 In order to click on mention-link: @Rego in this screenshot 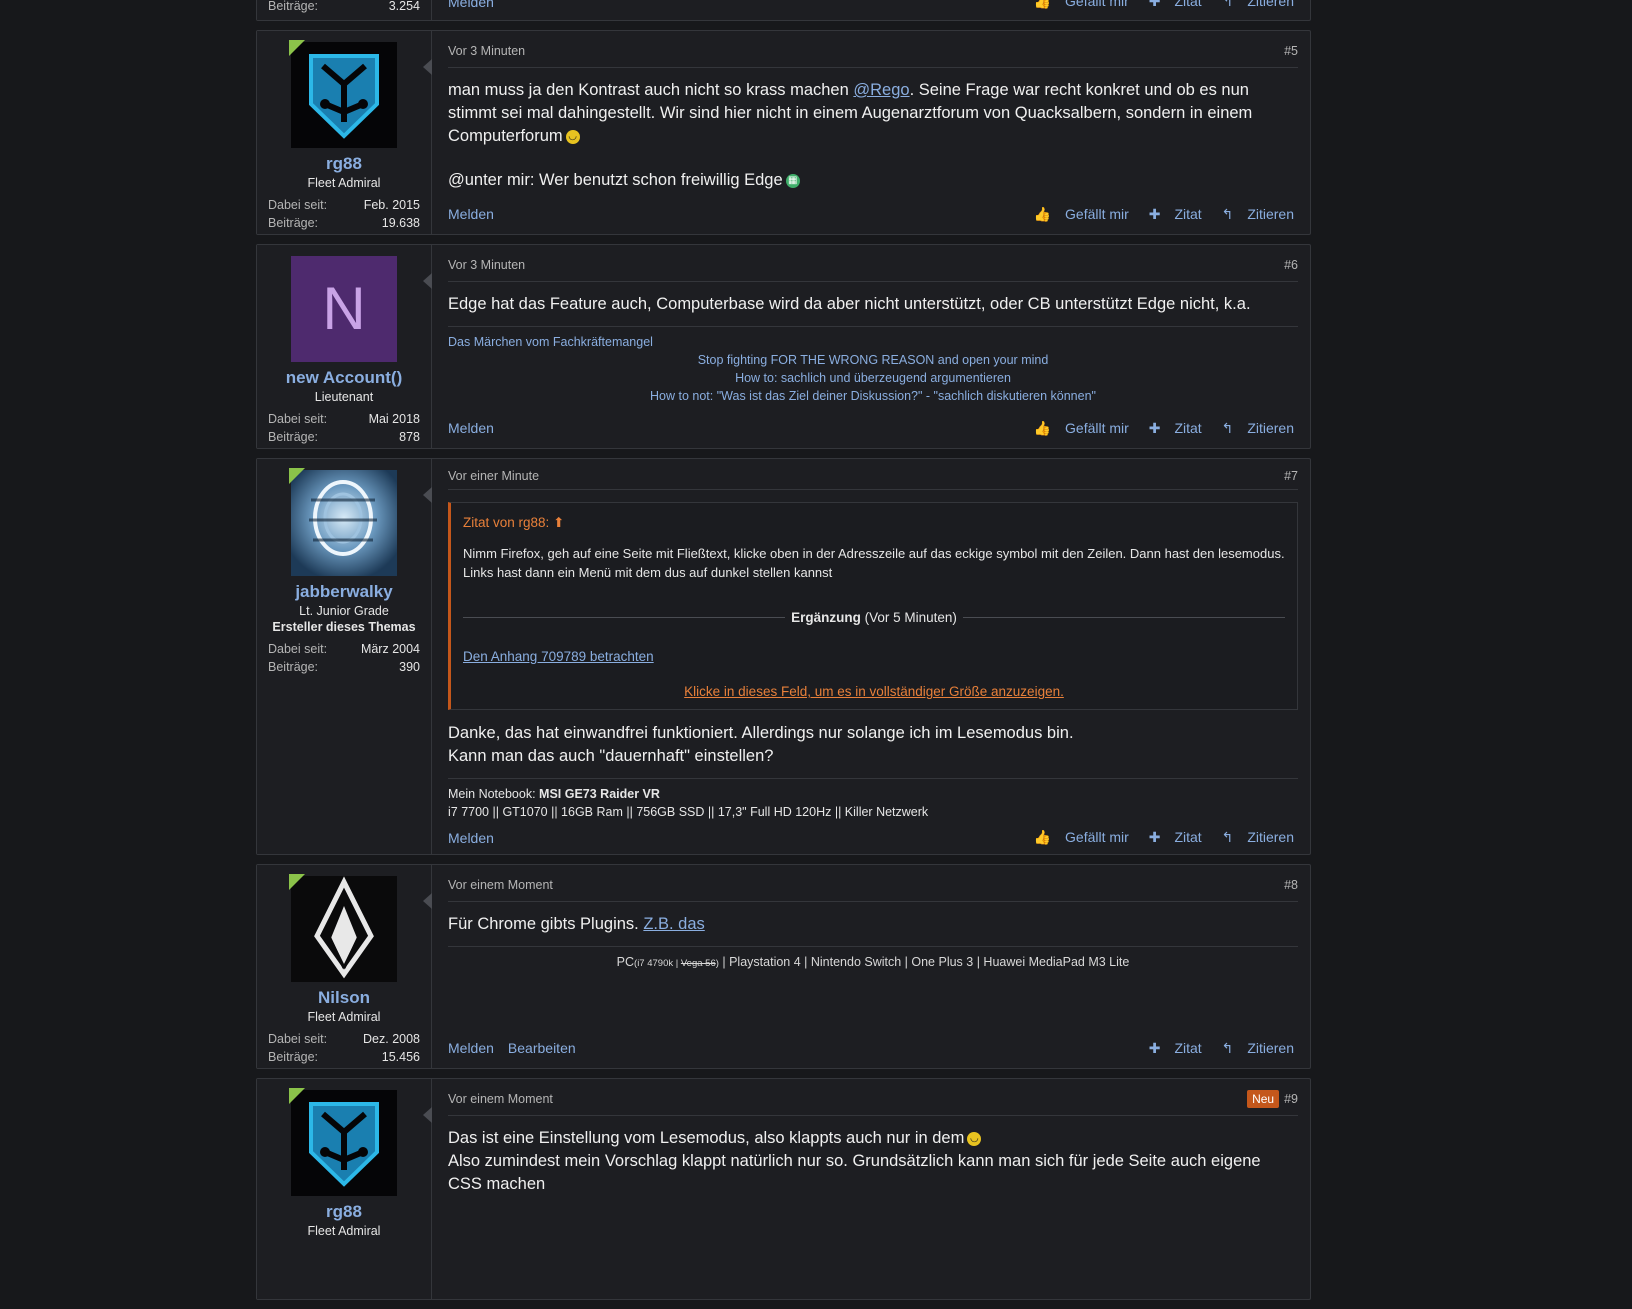, I will do `click(881, 90)`.